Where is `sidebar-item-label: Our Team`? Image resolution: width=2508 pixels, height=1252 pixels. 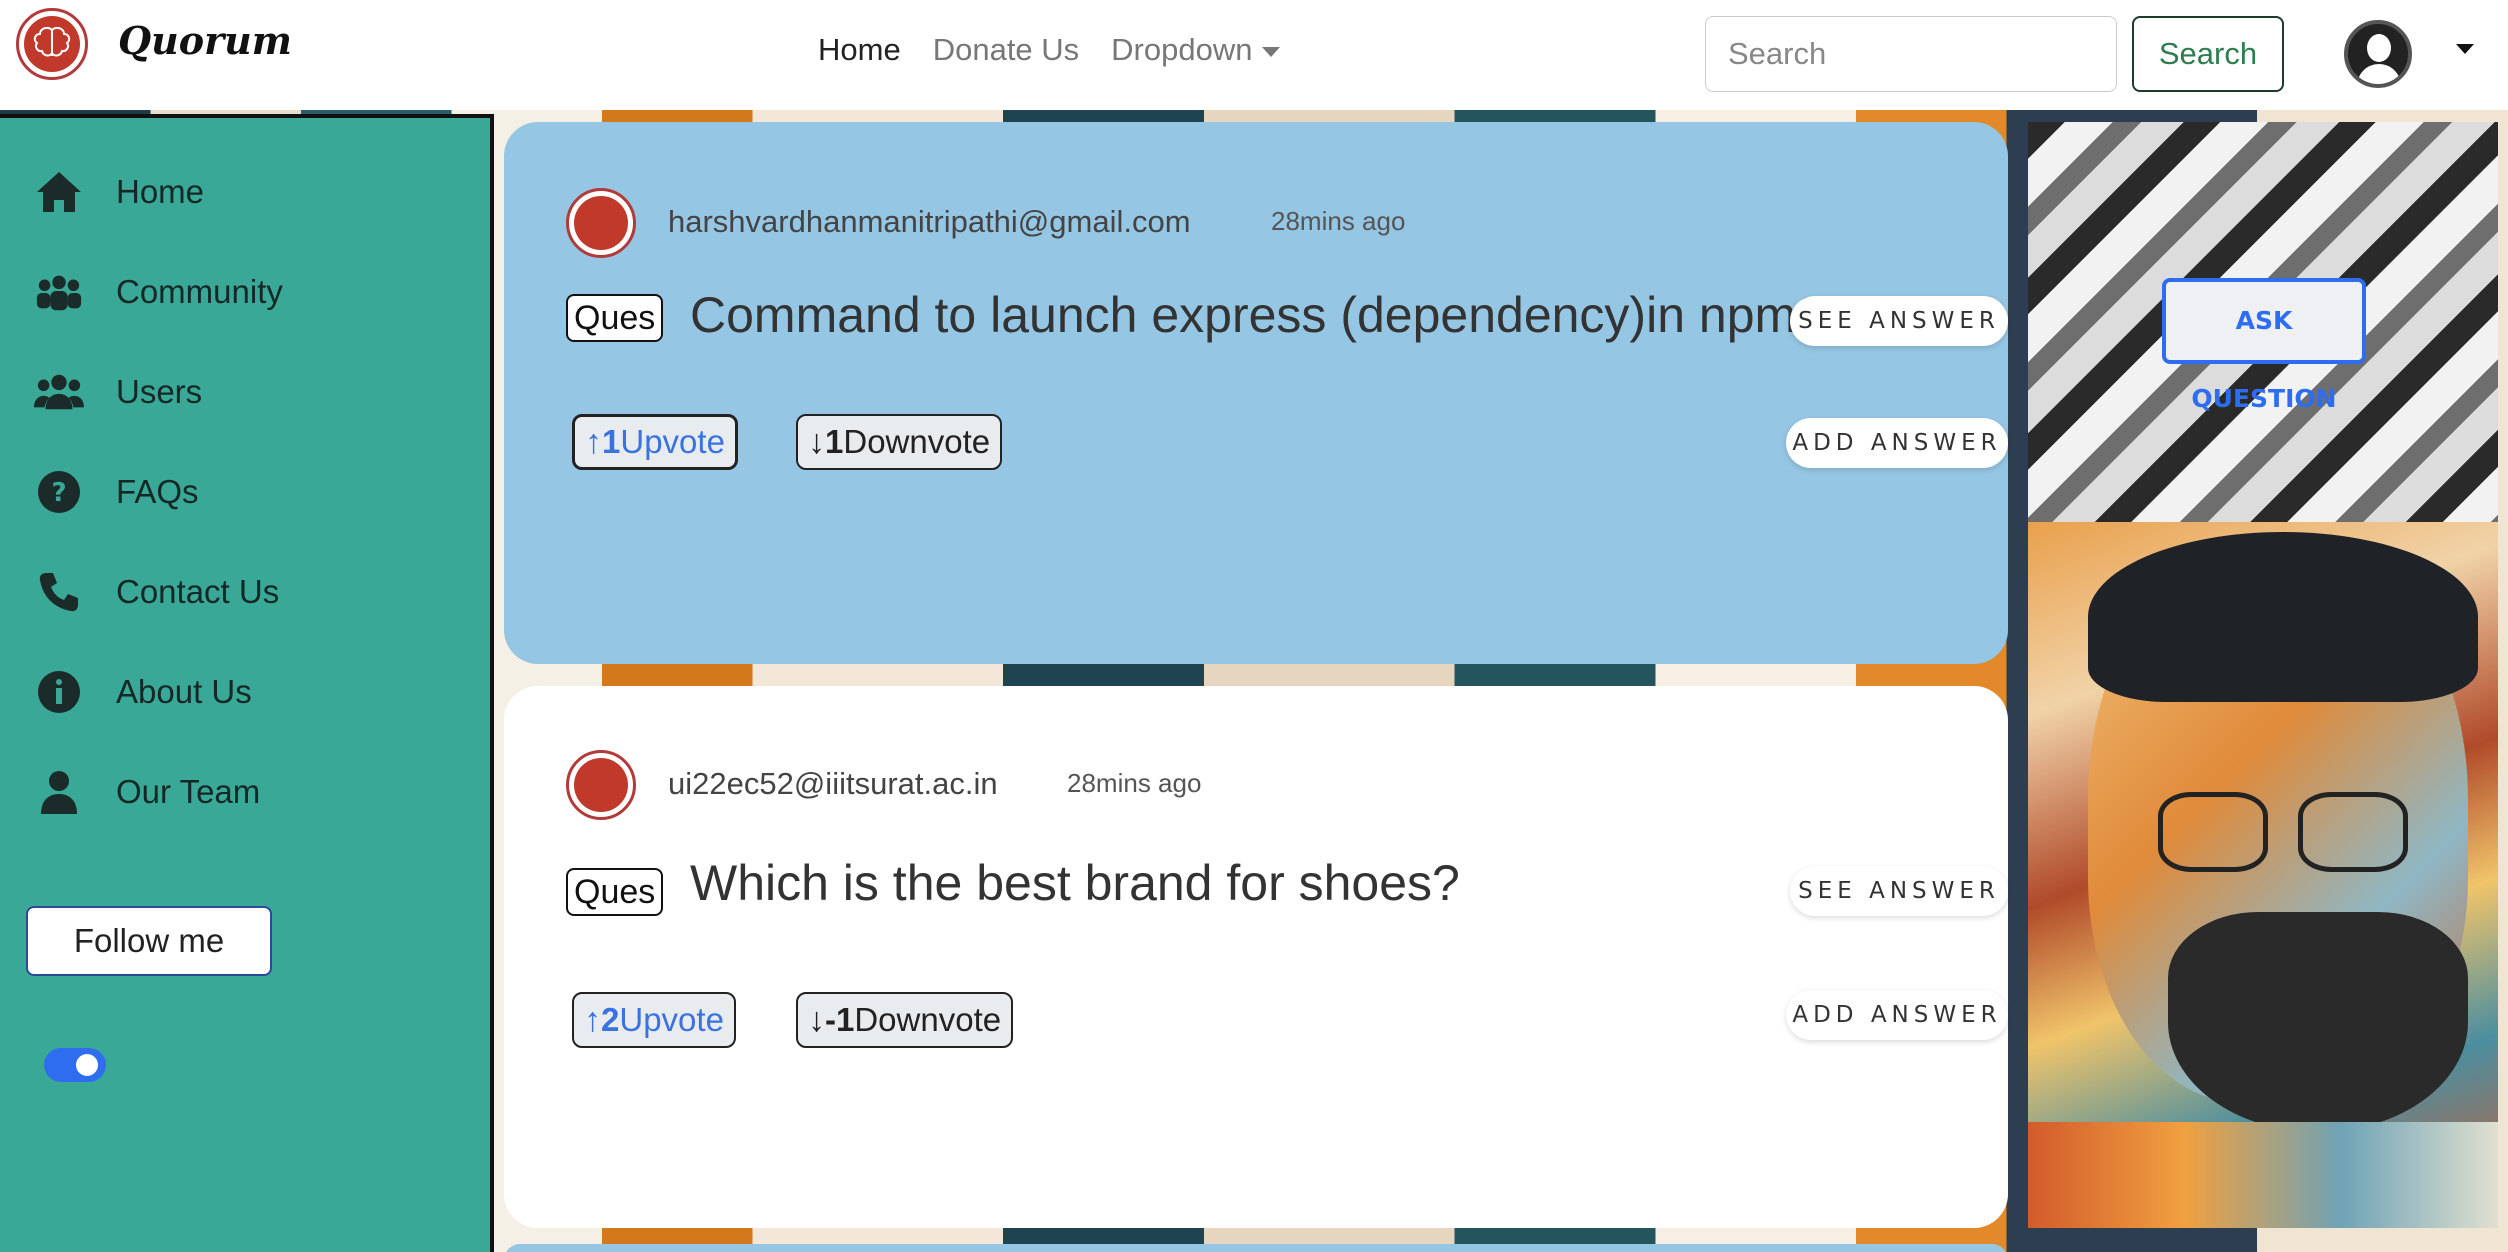
sidebar-item-label: Our Team is located at coordinates (188, 791).